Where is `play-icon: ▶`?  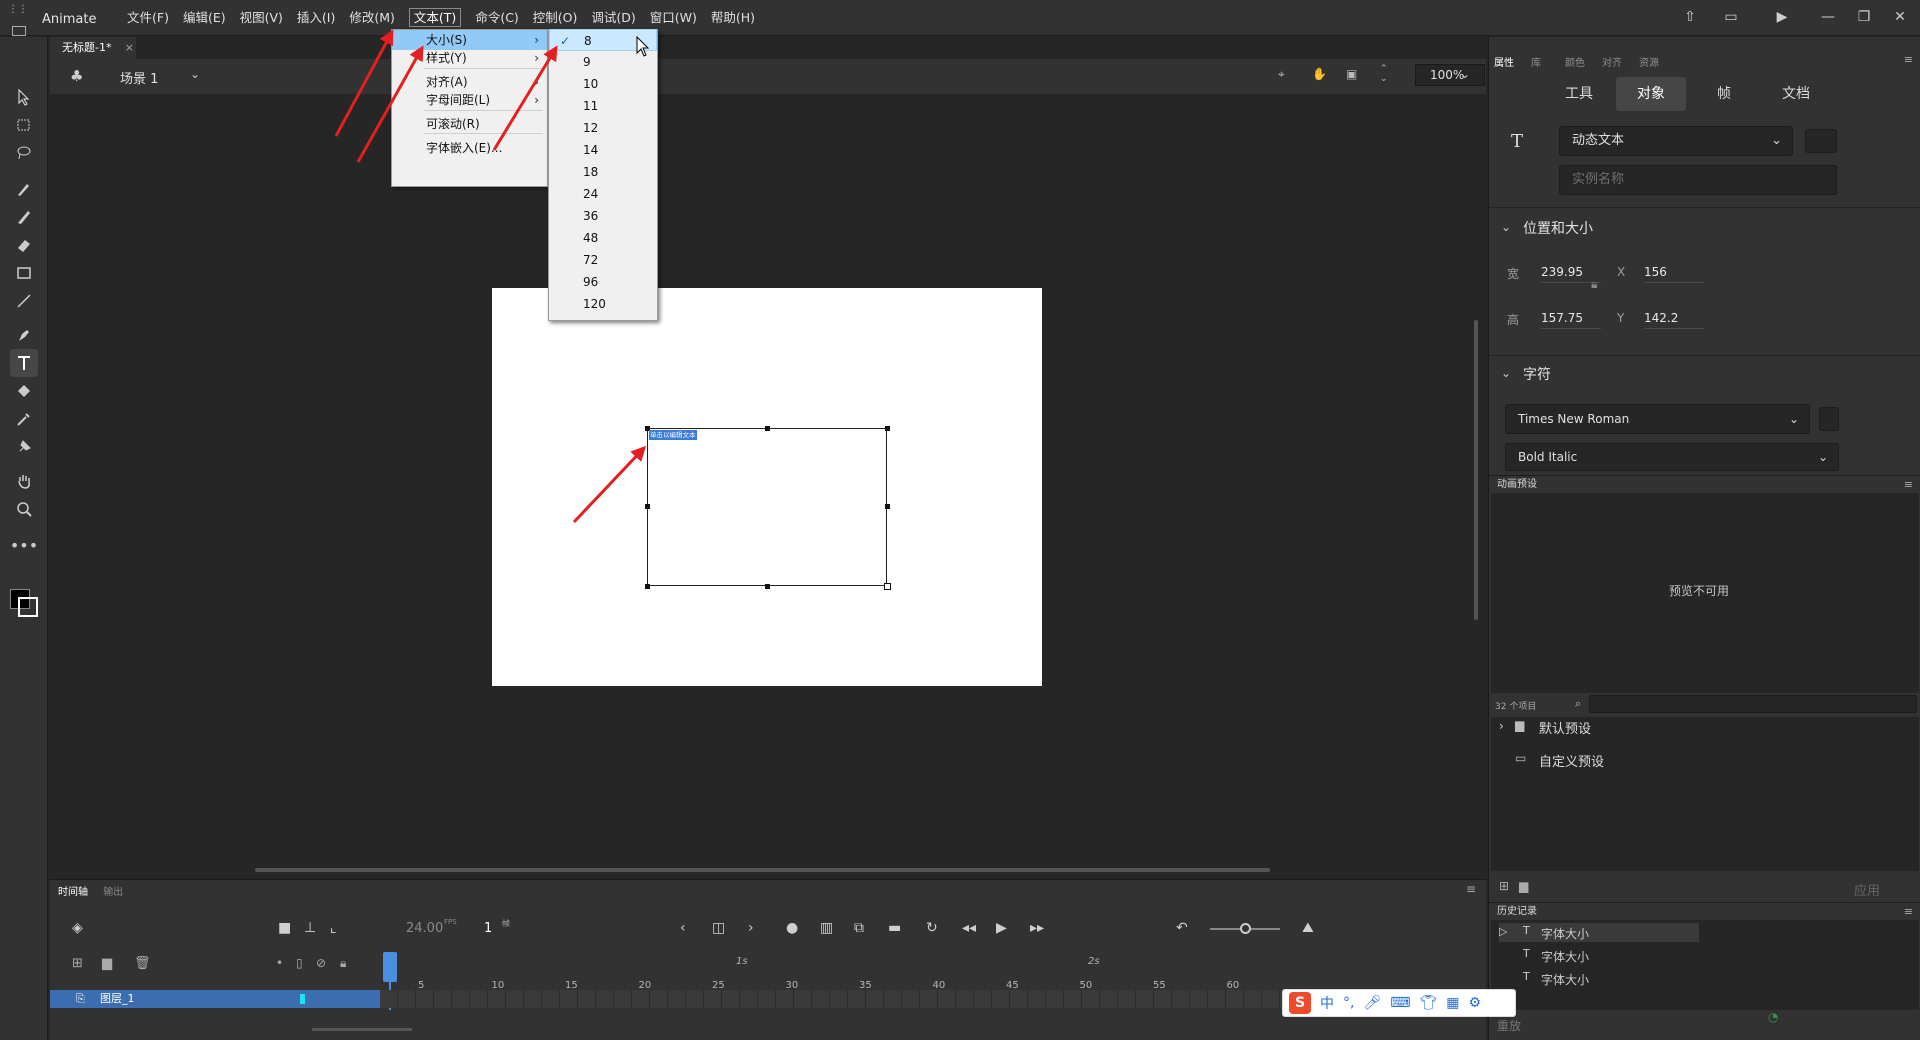
play-icon: ▶ is located at coordinates (1001, 928).